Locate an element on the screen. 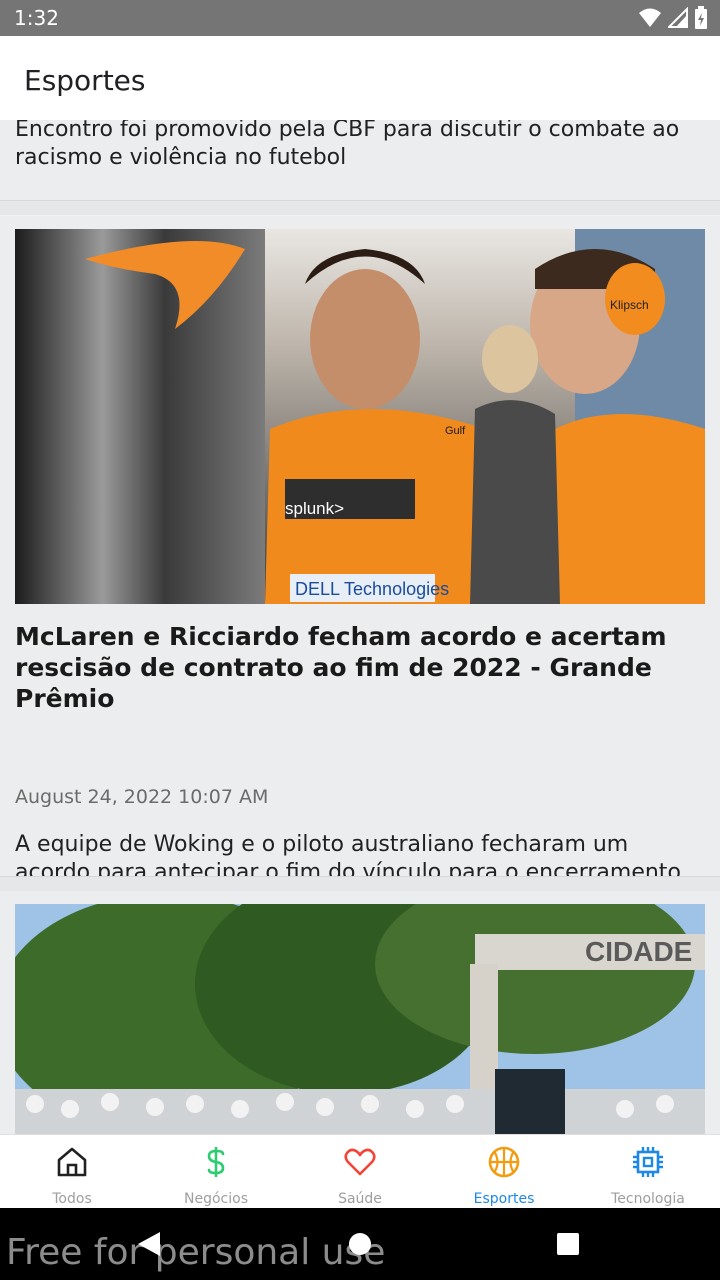  nav-item-negocios: Negócios is located at coordinates (216, 1172).